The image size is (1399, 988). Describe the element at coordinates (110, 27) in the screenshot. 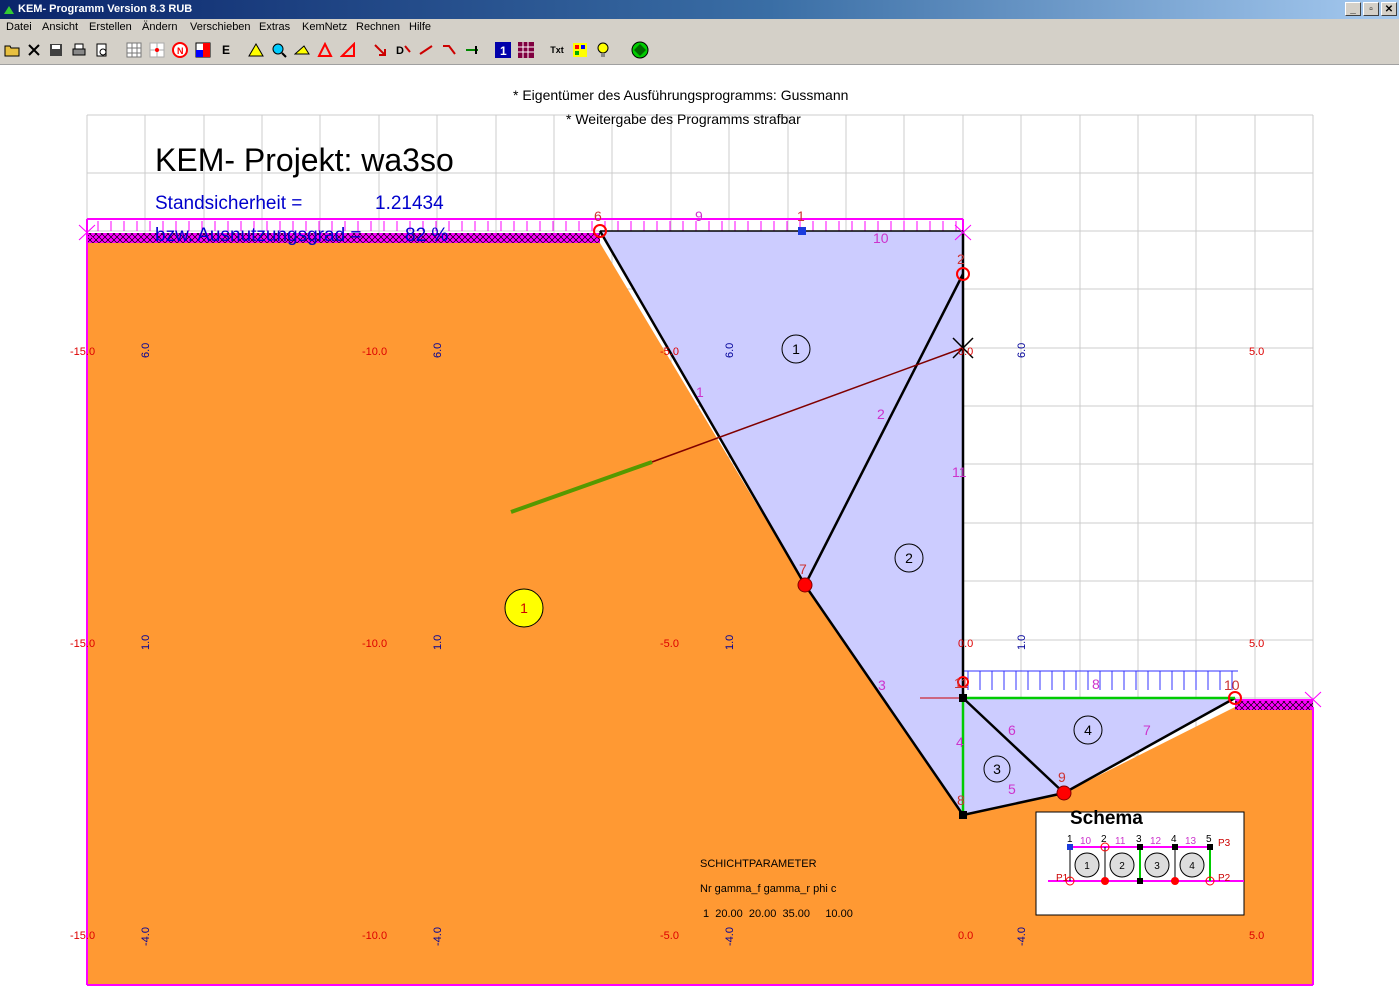

I see `menu-erstellen: Erstellen` at that location.